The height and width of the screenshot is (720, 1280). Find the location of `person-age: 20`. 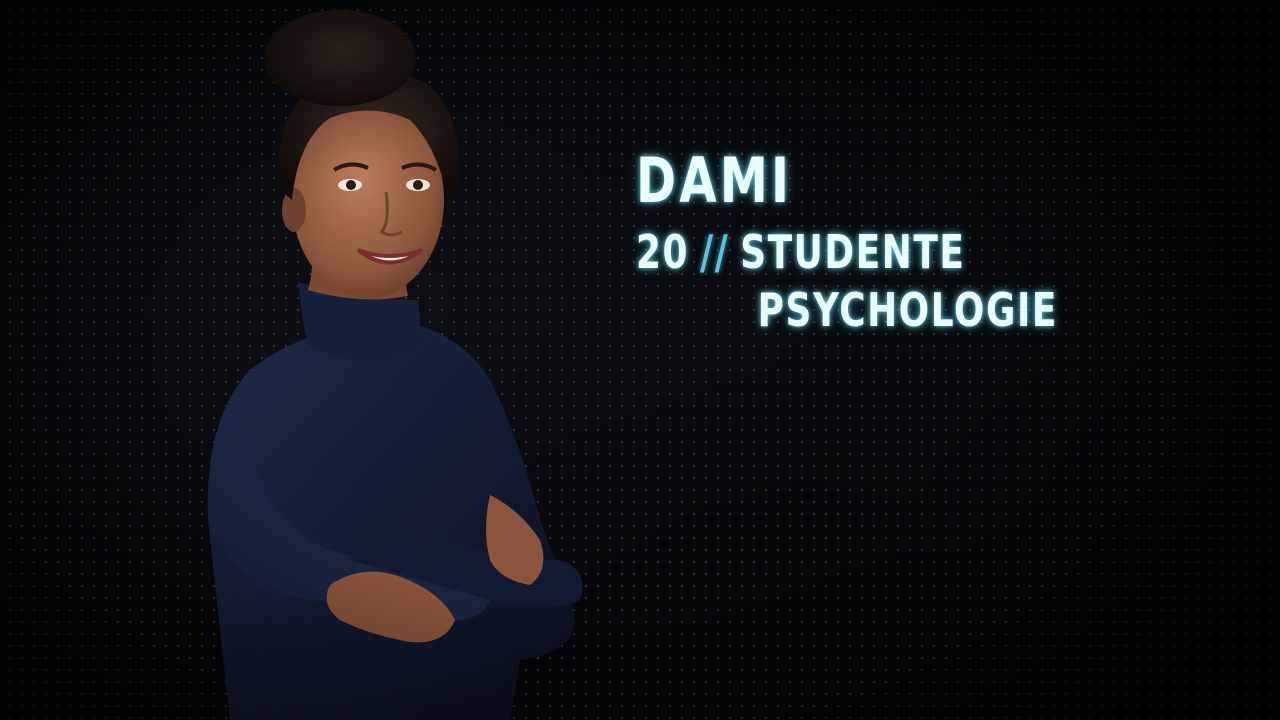

person-age: 20 is located at coordinates (663, 252).